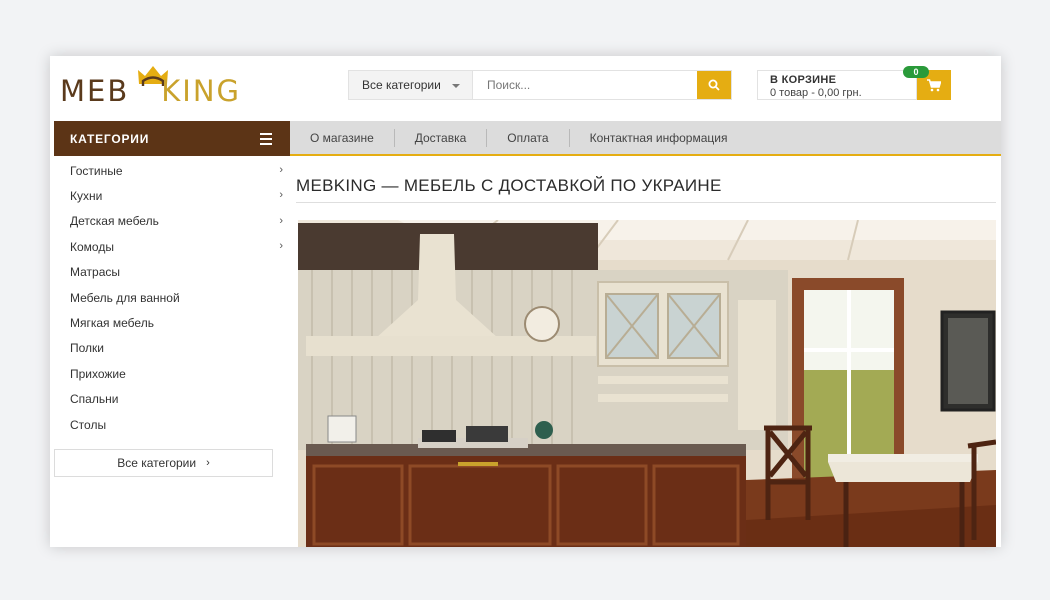  I want to click on search-bar: Все категории, so click(540, 85).